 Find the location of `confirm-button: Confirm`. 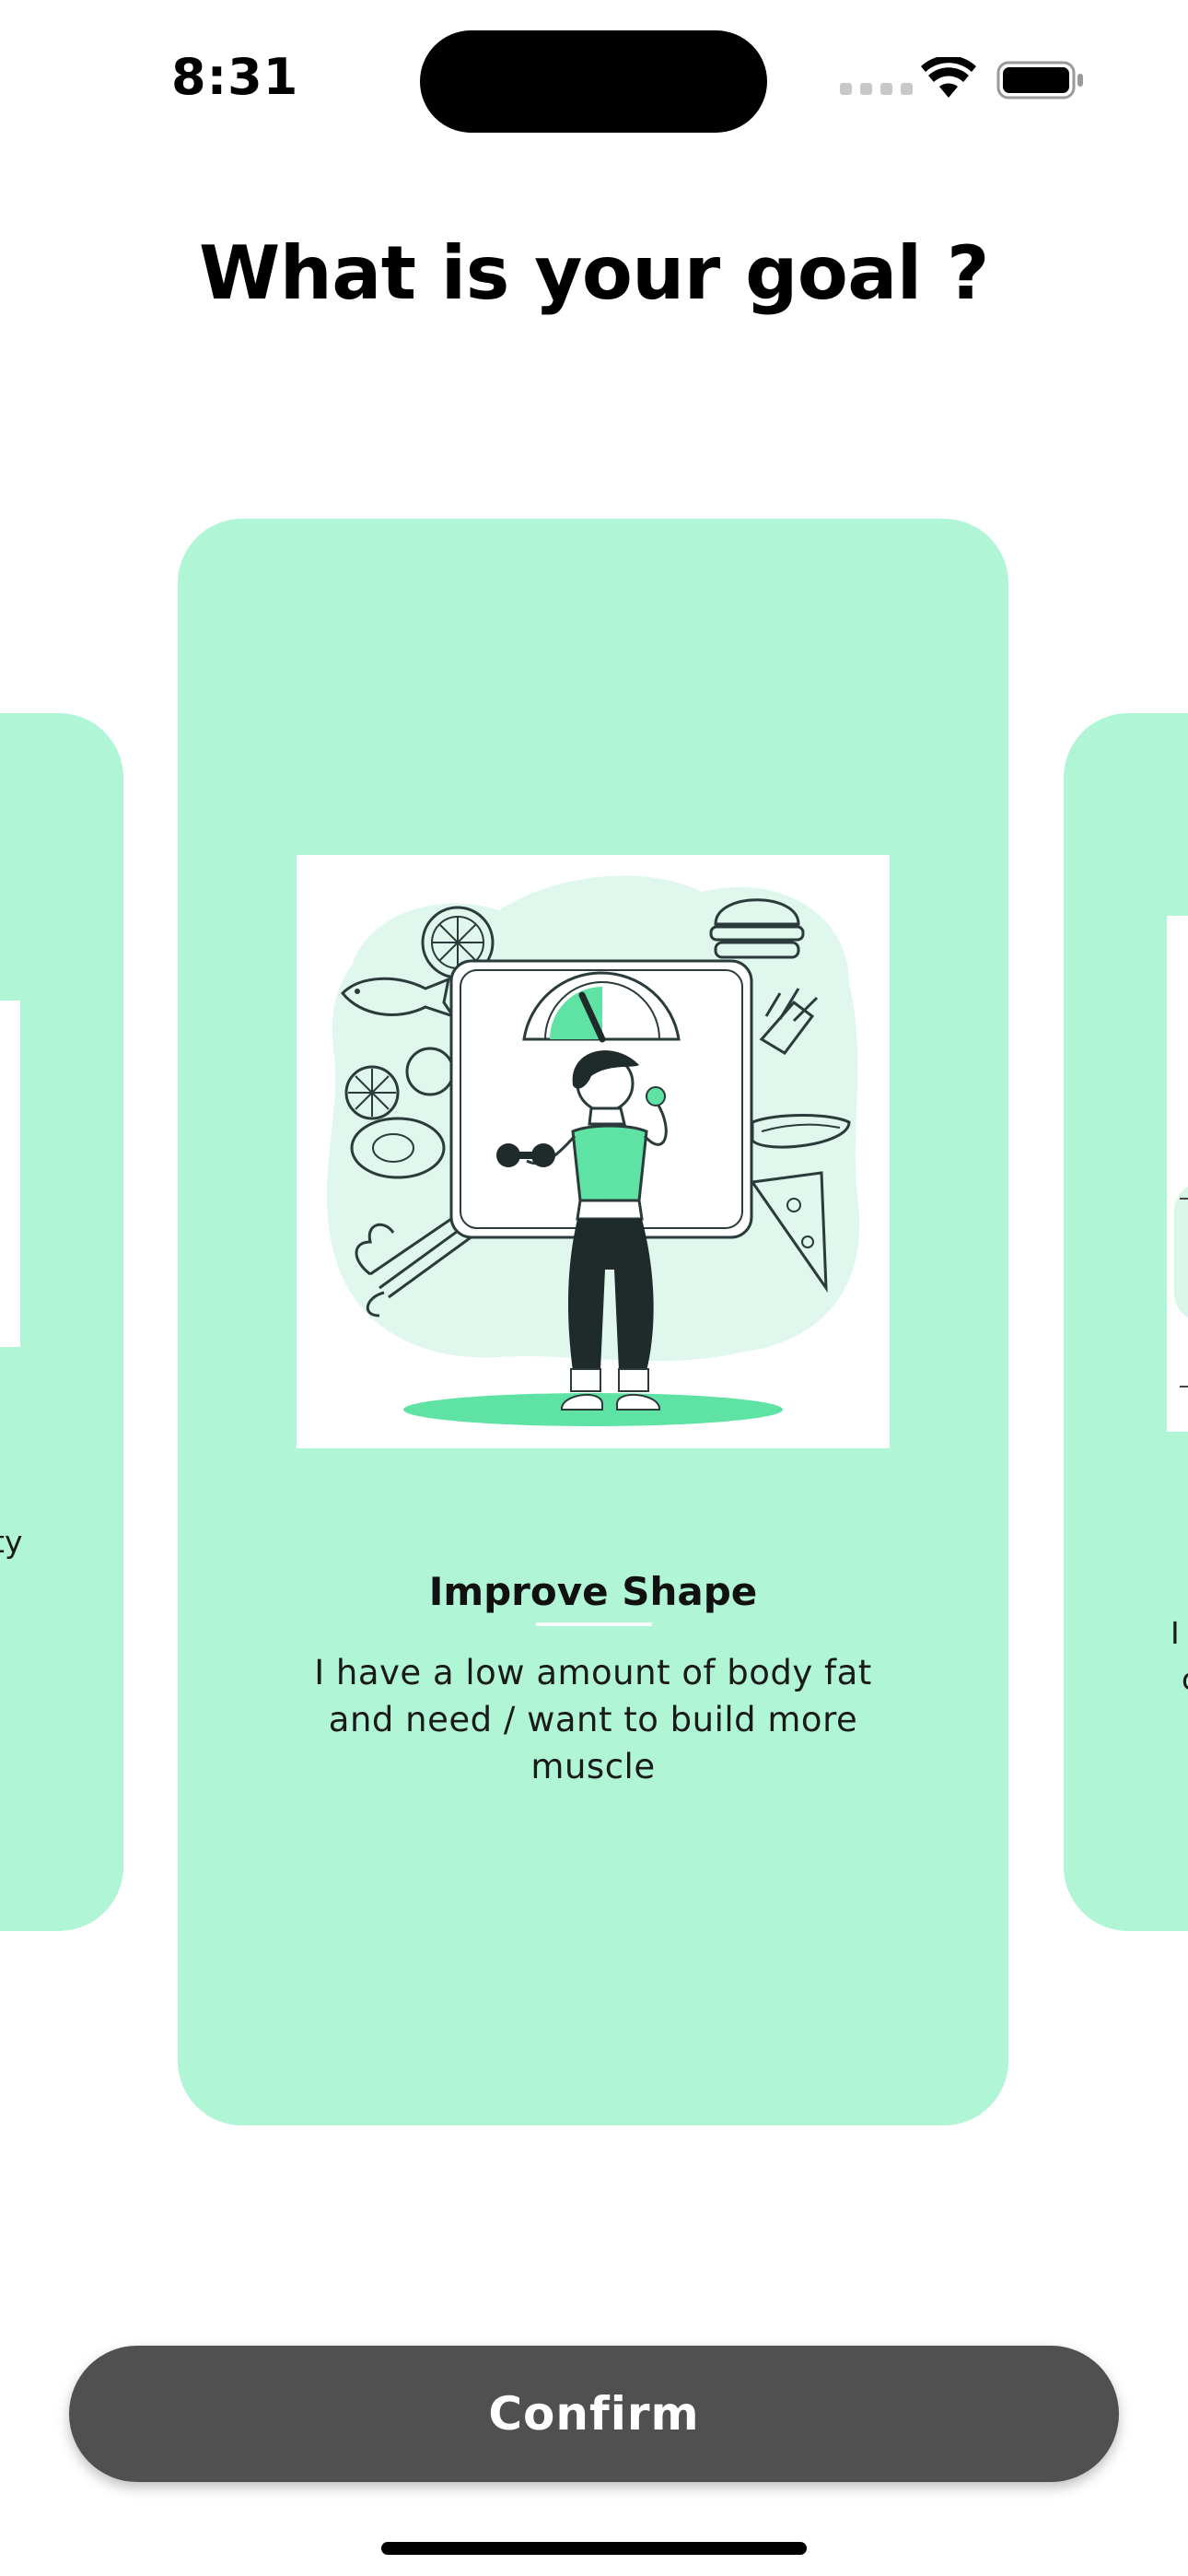

confirm-button: Confirm is located at coordinates (594, 2414).